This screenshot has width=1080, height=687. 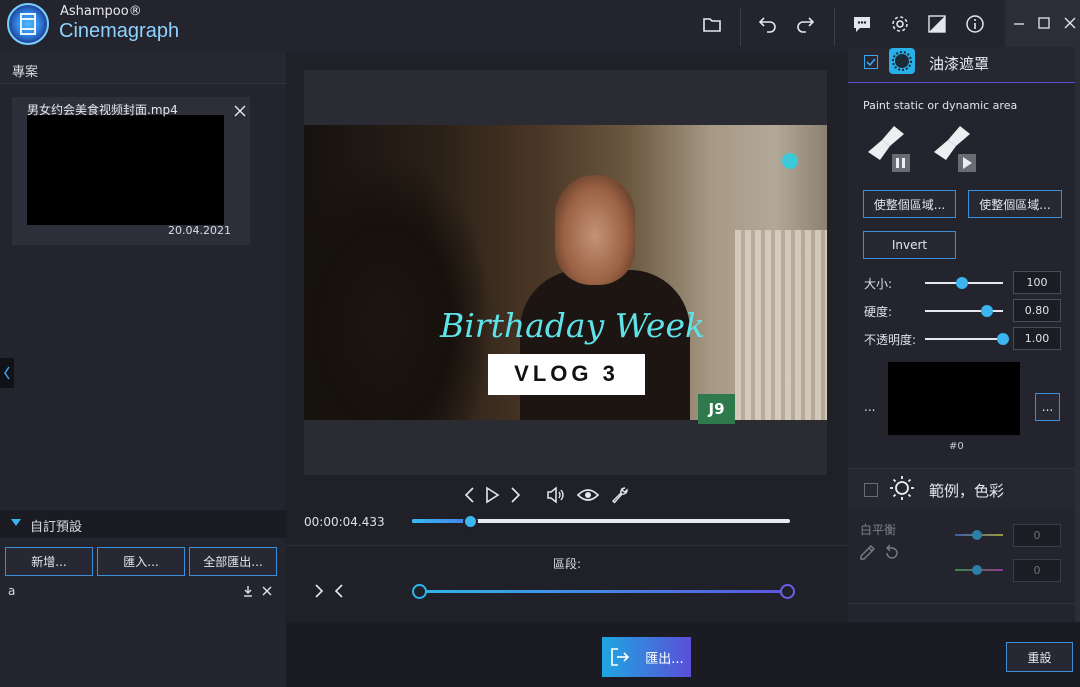 I want to click on color-enable-checkbox, so click(x=871, y=490).